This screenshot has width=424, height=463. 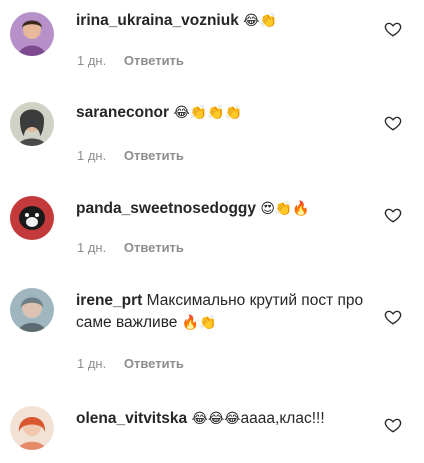 What do you see at coordinates (131, 418) in the screenshot?
I see `username-link: olena_vitvitska` at bounding box center [131, 418].